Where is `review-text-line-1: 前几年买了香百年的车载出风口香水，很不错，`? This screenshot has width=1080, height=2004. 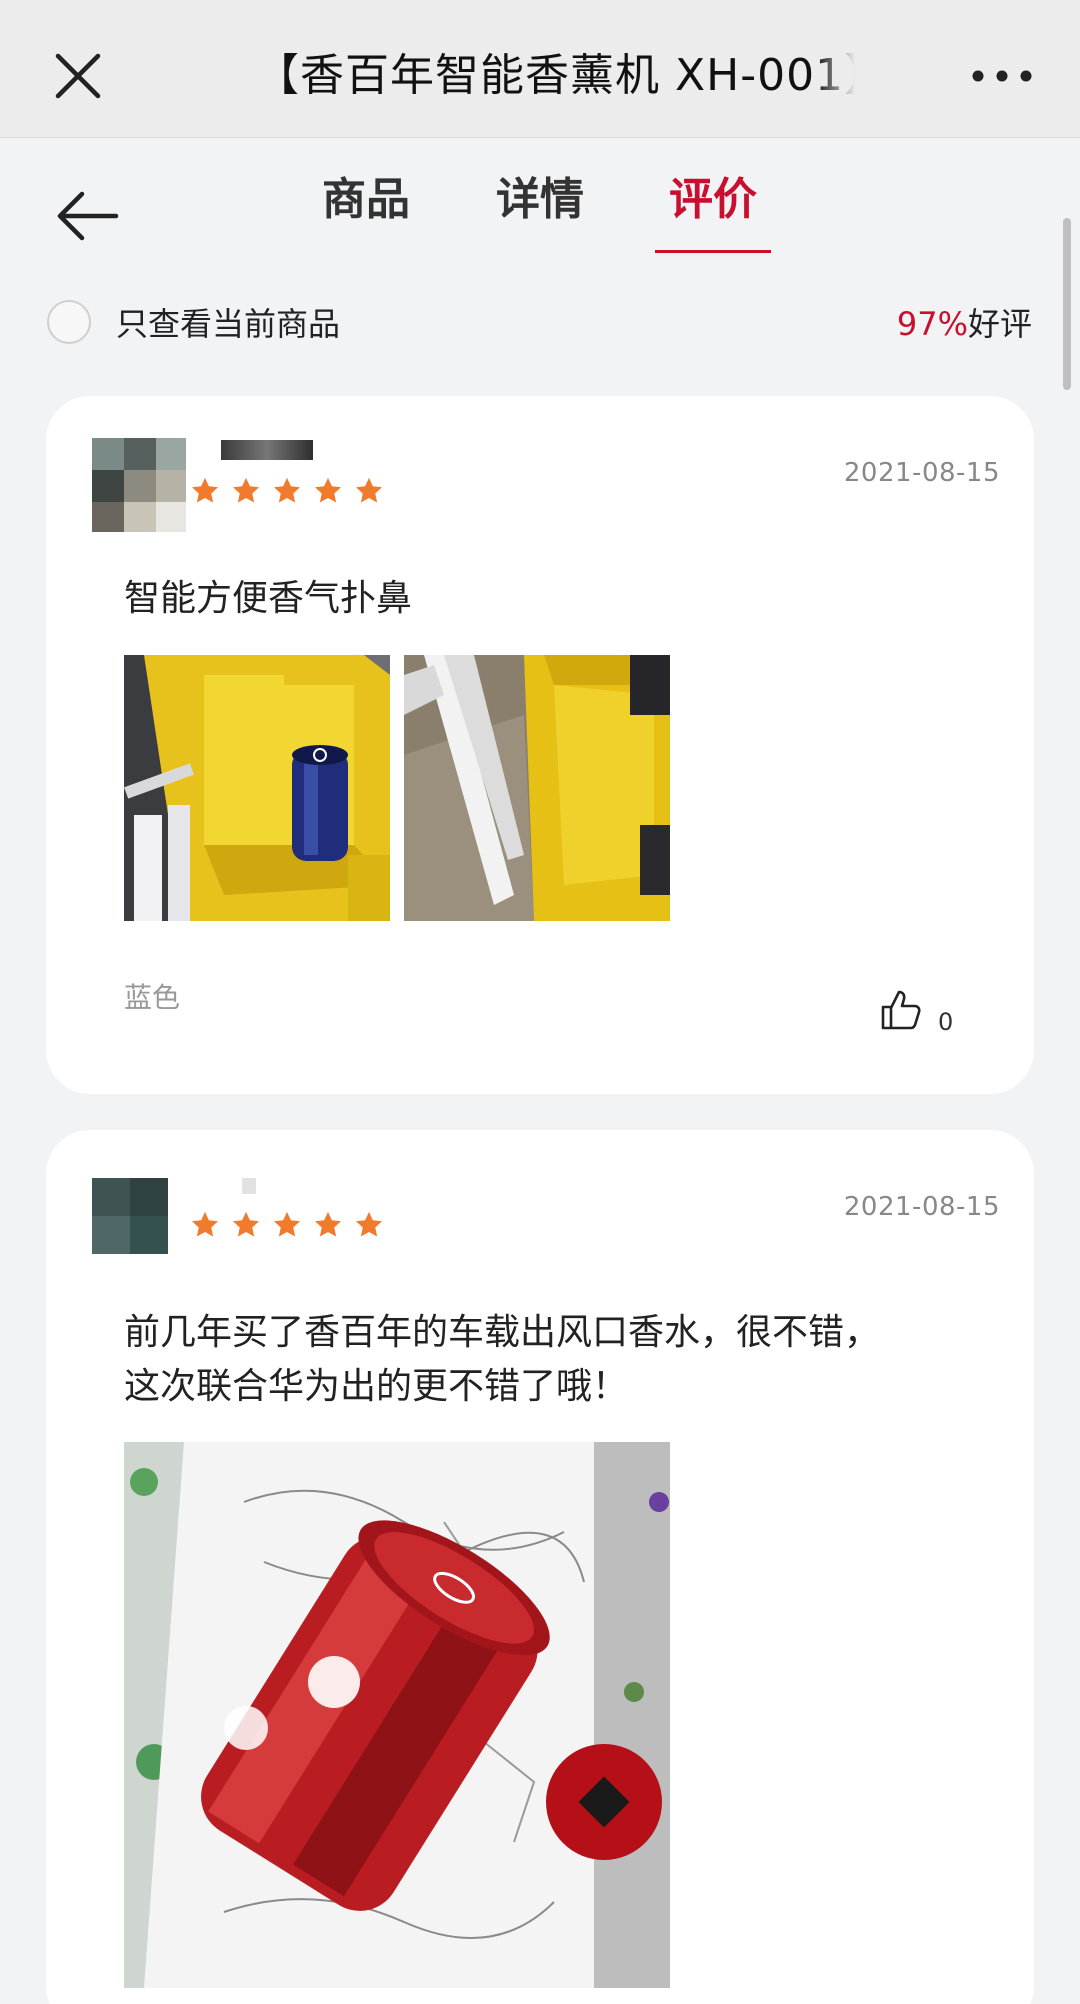 review-text-line-1: 前几年买了香百年的车载出风口香水，很不错， is located at coordinates (502, 1332).